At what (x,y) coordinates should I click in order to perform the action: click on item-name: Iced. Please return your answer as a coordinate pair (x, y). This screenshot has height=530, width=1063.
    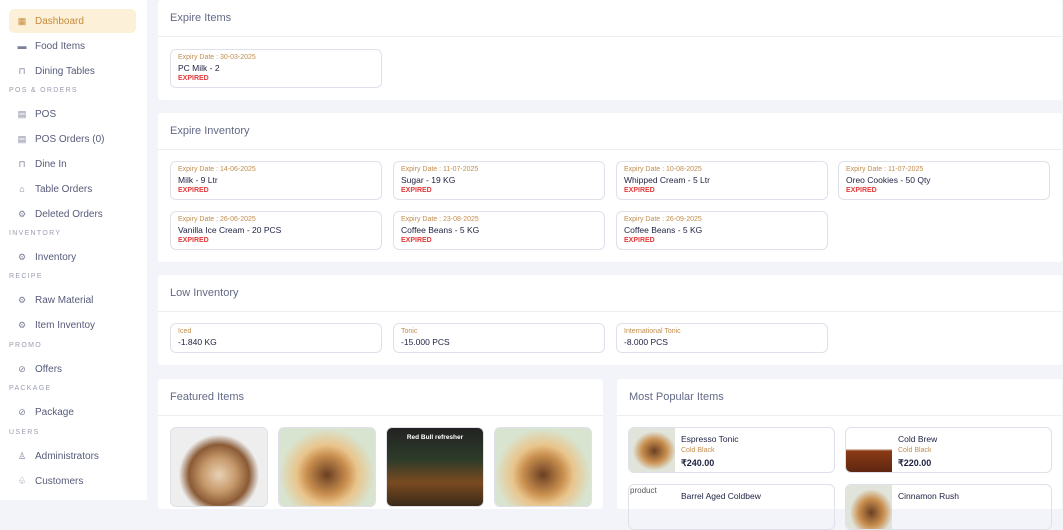
    Looking at the image, I should click on (185, 331).